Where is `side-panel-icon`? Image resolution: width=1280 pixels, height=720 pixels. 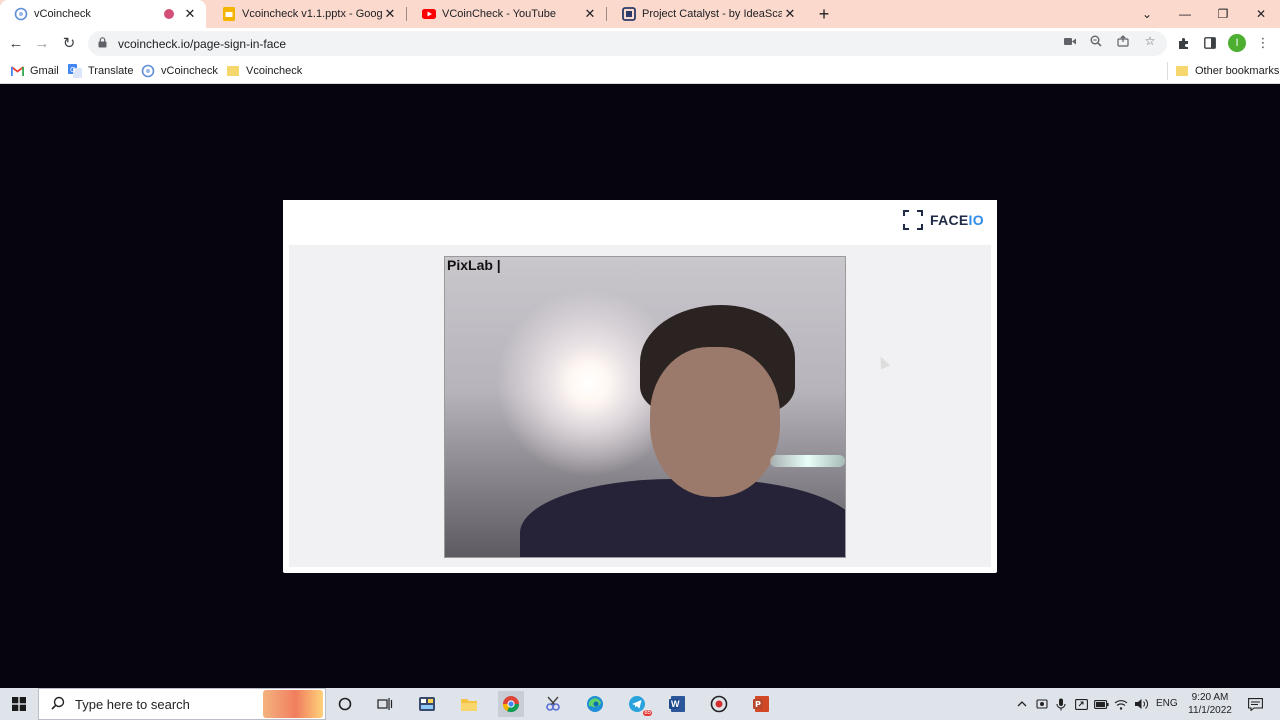 side-panel-icon is located at coordinates (1210, 43).